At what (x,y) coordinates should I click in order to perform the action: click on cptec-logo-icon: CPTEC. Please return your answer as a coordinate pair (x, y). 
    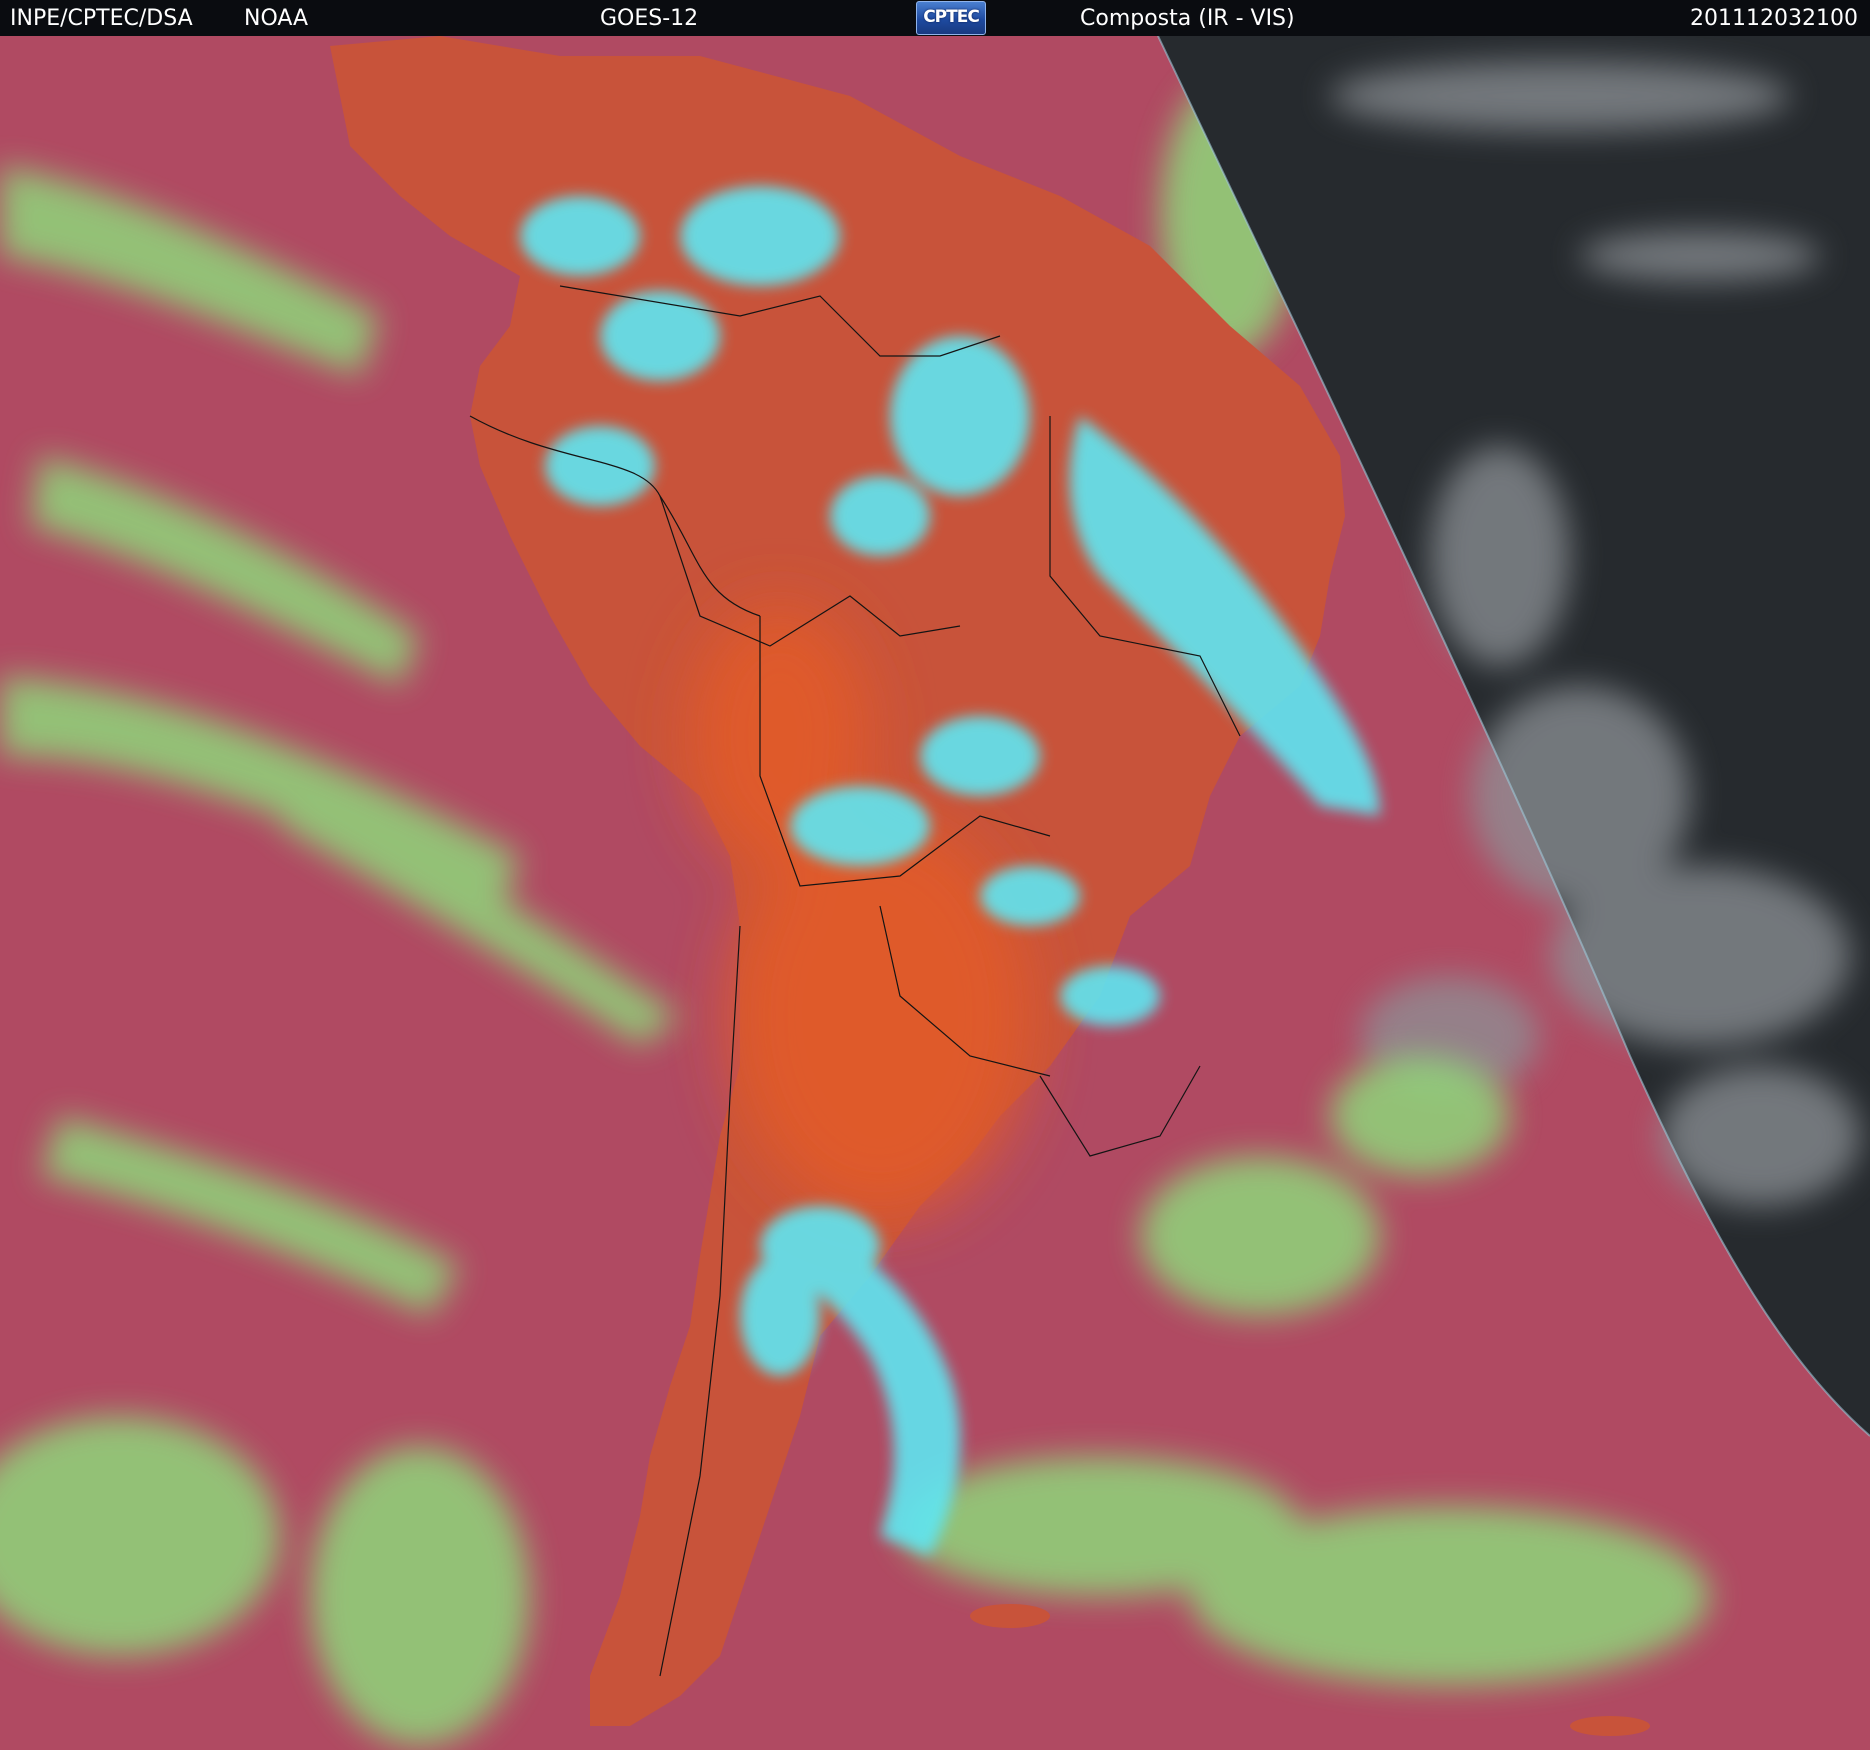
    Looking at the image, I should click on (951, 18).